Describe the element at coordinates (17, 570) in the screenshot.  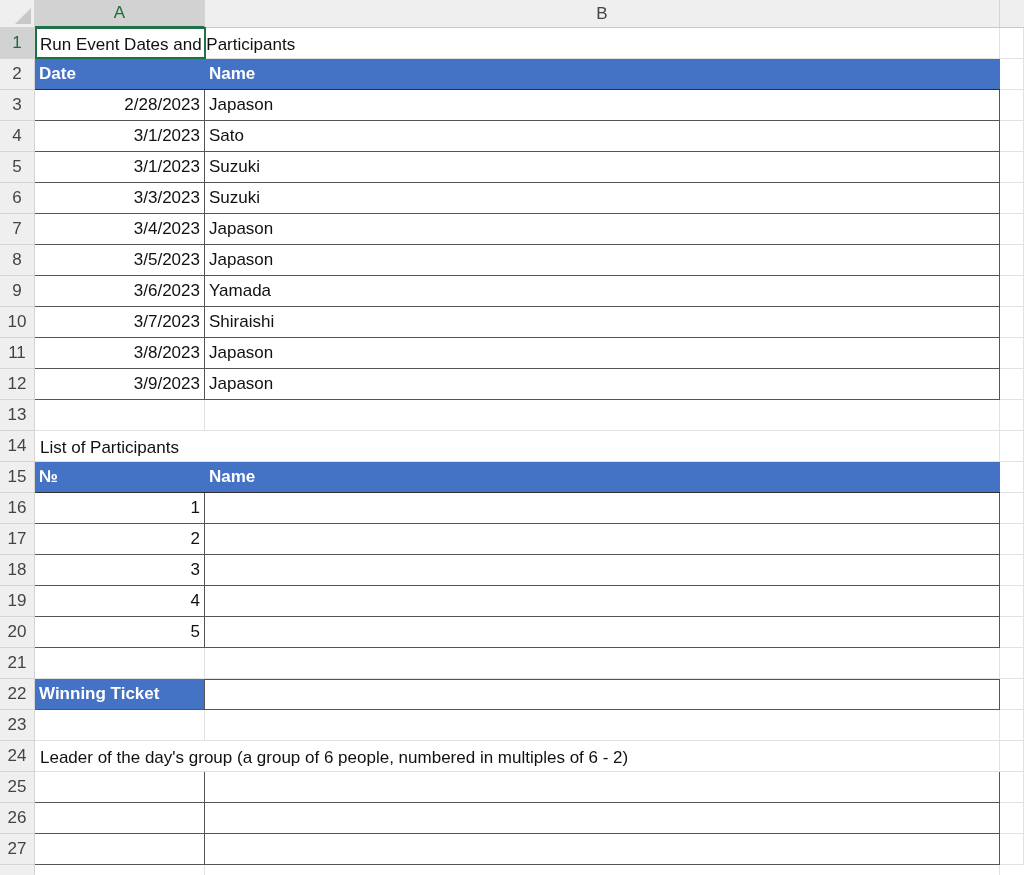
I see `row-number: 18` at that location.